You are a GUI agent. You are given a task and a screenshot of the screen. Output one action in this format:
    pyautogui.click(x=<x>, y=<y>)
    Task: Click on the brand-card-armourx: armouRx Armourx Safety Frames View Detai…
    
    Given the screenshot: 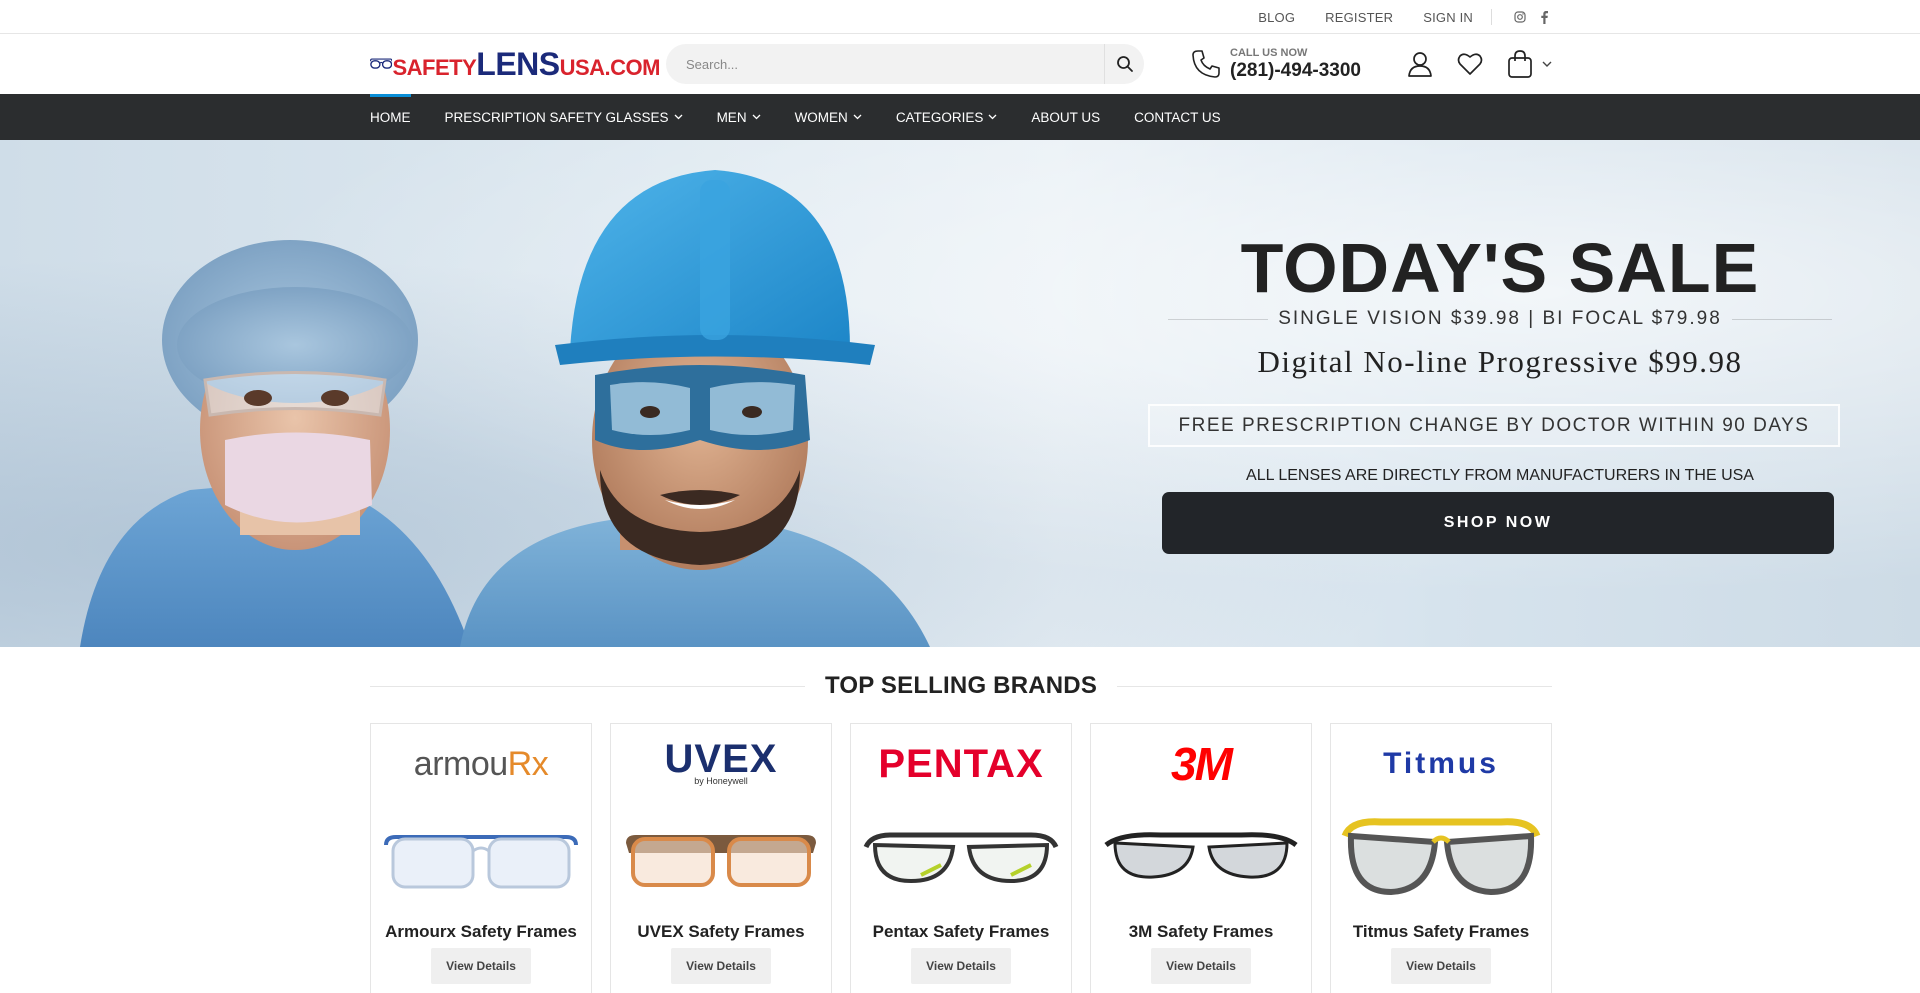 What is the action you would take?
    pyautogui.click(x=481, y=858)
    